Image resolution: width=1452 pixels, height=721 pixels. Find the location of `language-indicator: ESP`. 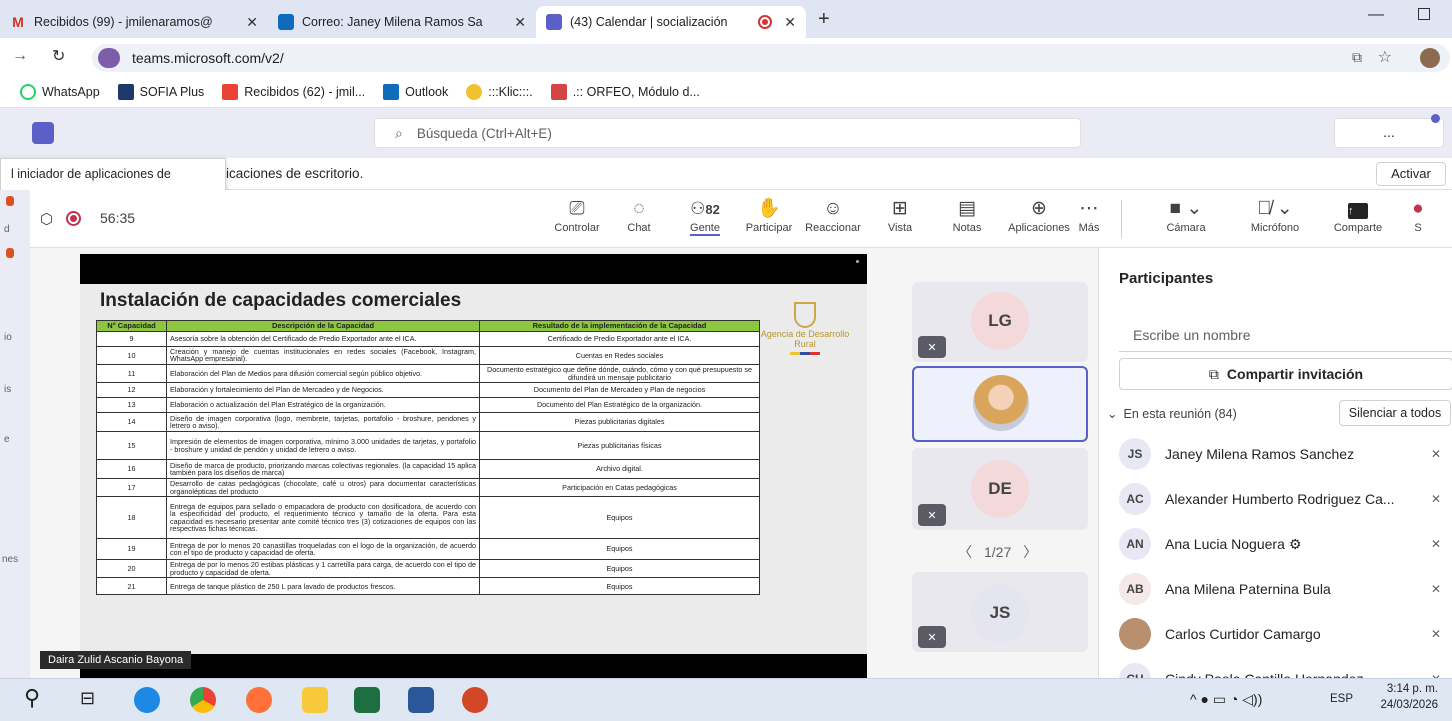

language-indicator: ESP is located at coordinates (1341, 699).